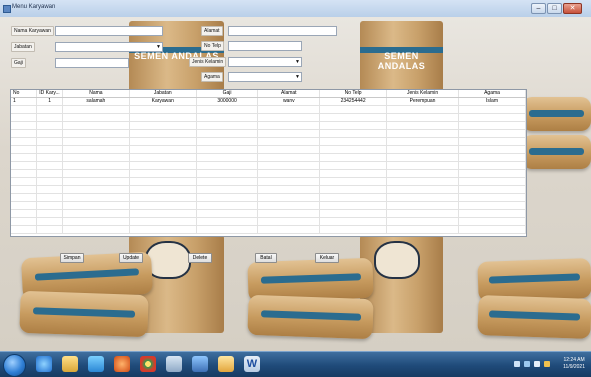 This screenshot has width=591, height=377. Describe the element at coordinates (517, 364) in the screenshot. I see `show-hidden-icons-icon` at that location.